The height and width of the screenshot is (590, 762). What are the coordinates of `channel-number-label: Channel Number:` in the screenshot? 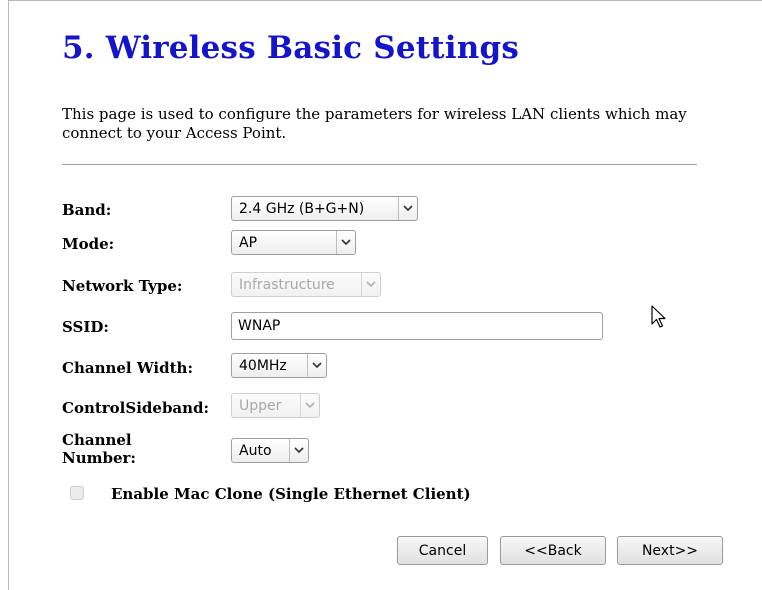 It's located at (99, 449).